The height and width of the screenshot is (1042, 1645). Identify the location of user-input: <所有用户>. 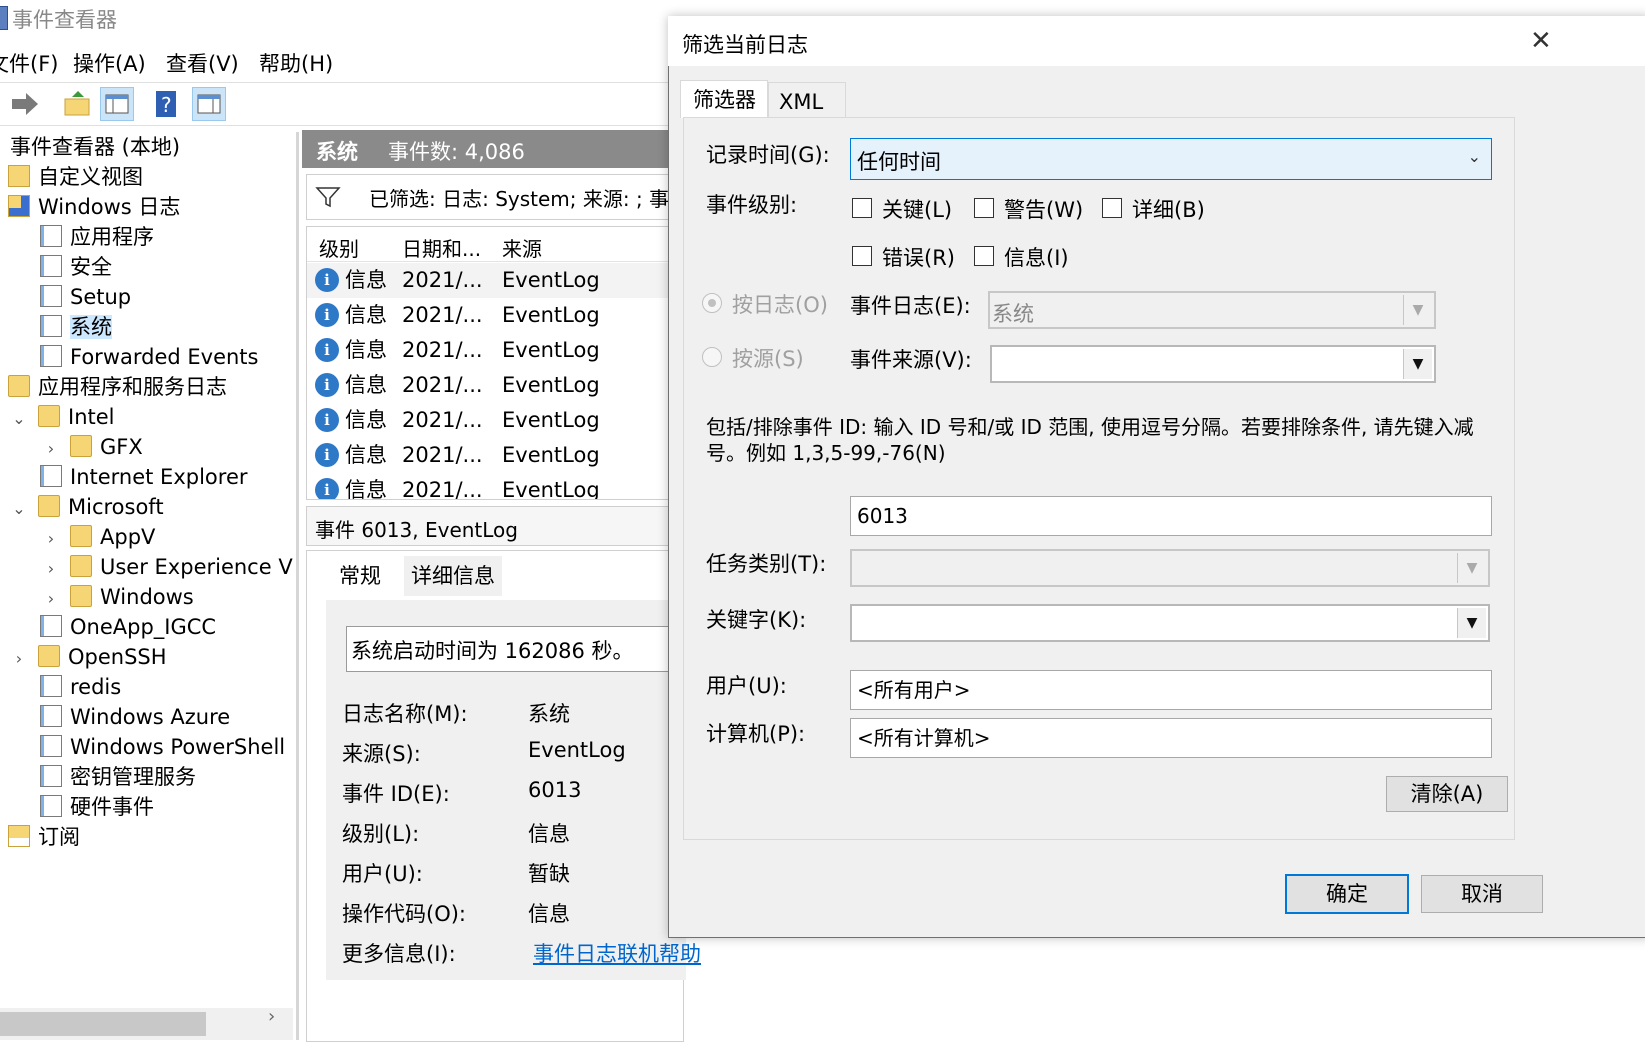
(1171, 690).